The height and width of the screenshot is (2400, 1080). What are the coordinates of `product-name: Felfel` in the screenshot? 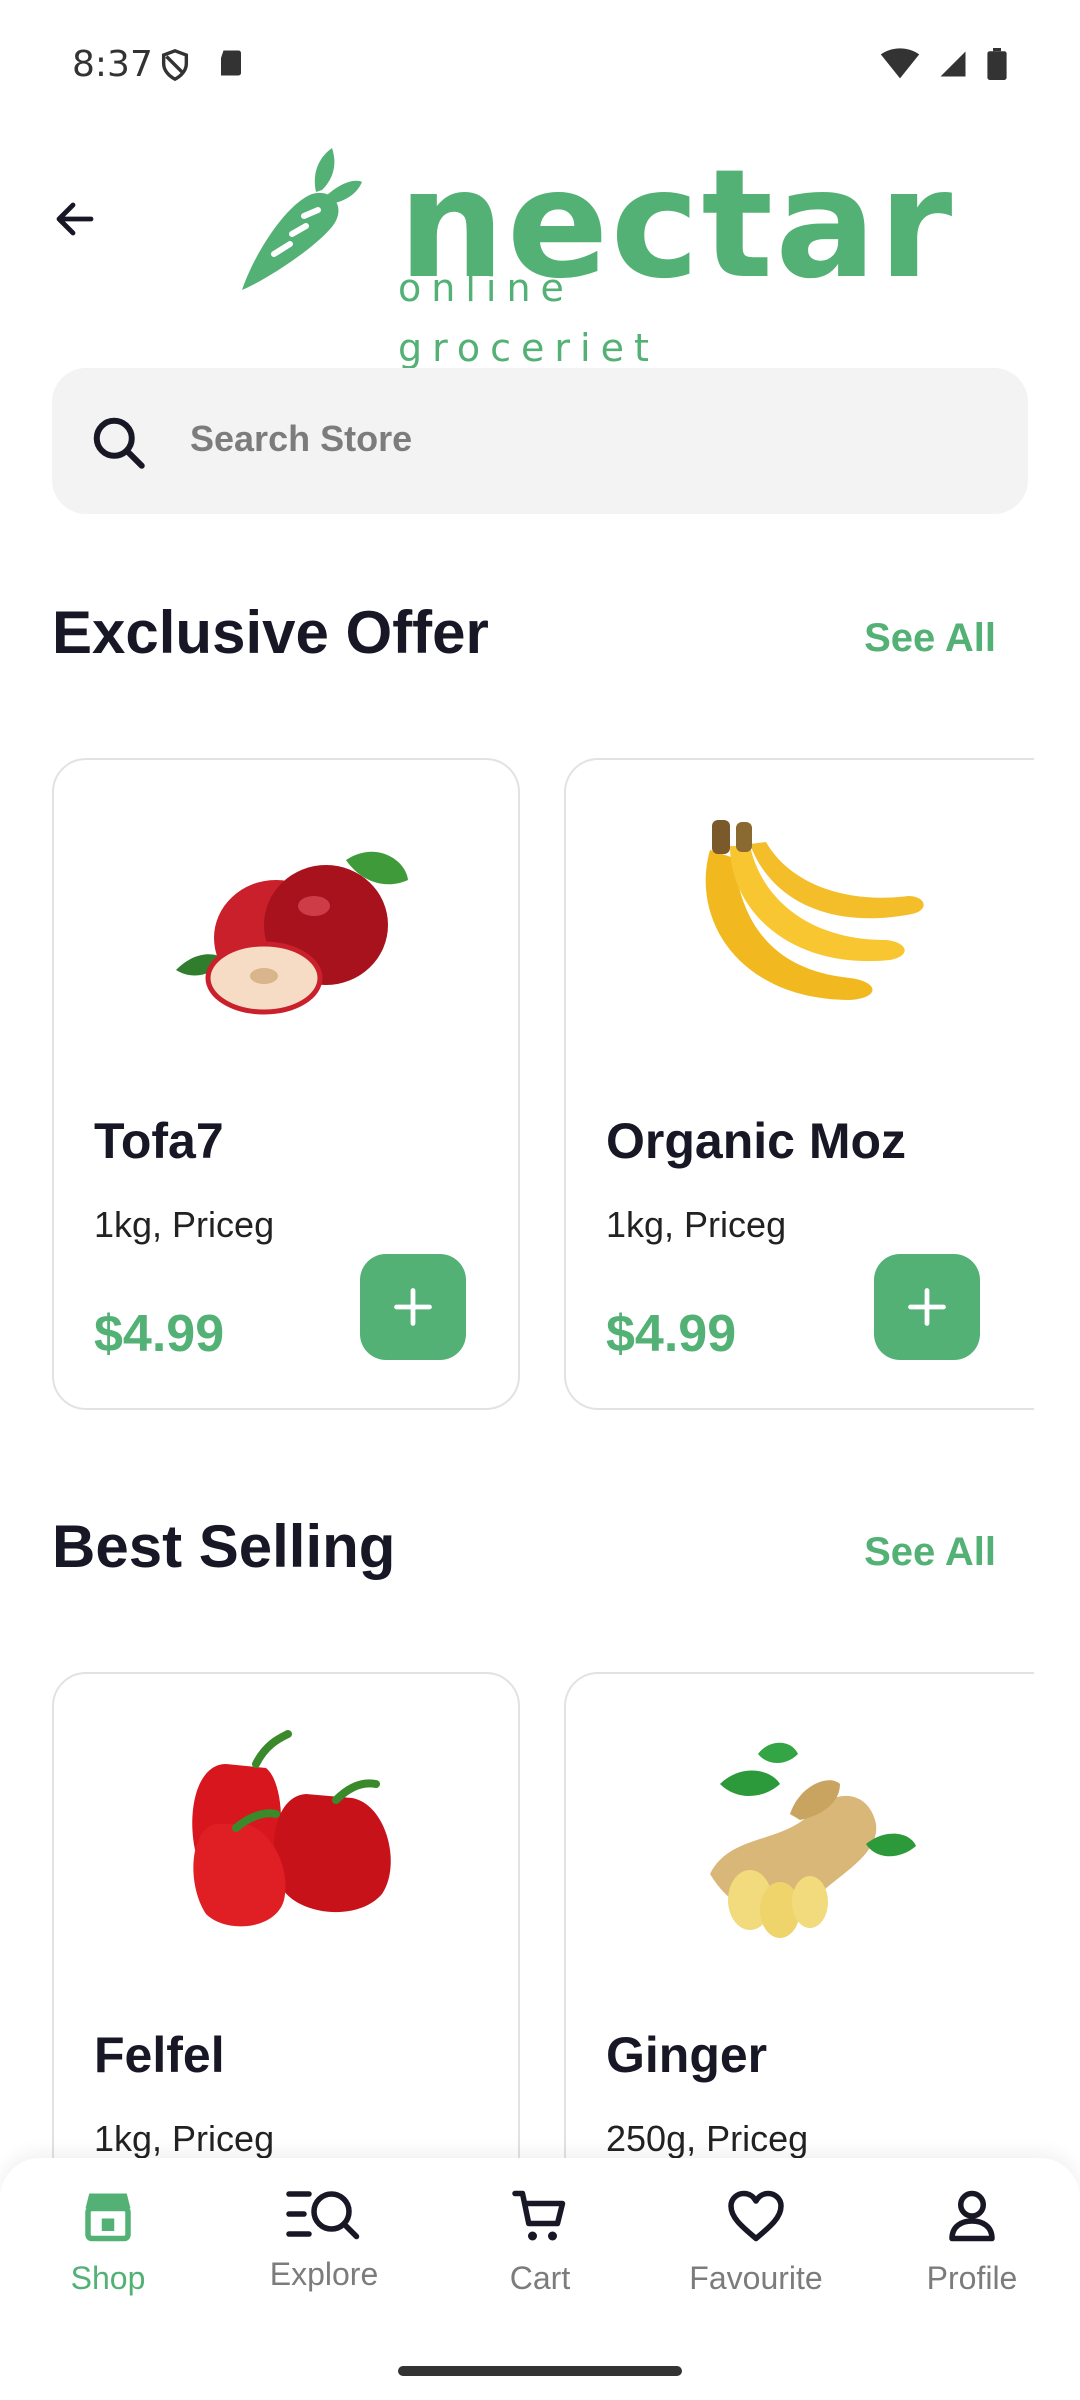 It's located at (159, 2055).